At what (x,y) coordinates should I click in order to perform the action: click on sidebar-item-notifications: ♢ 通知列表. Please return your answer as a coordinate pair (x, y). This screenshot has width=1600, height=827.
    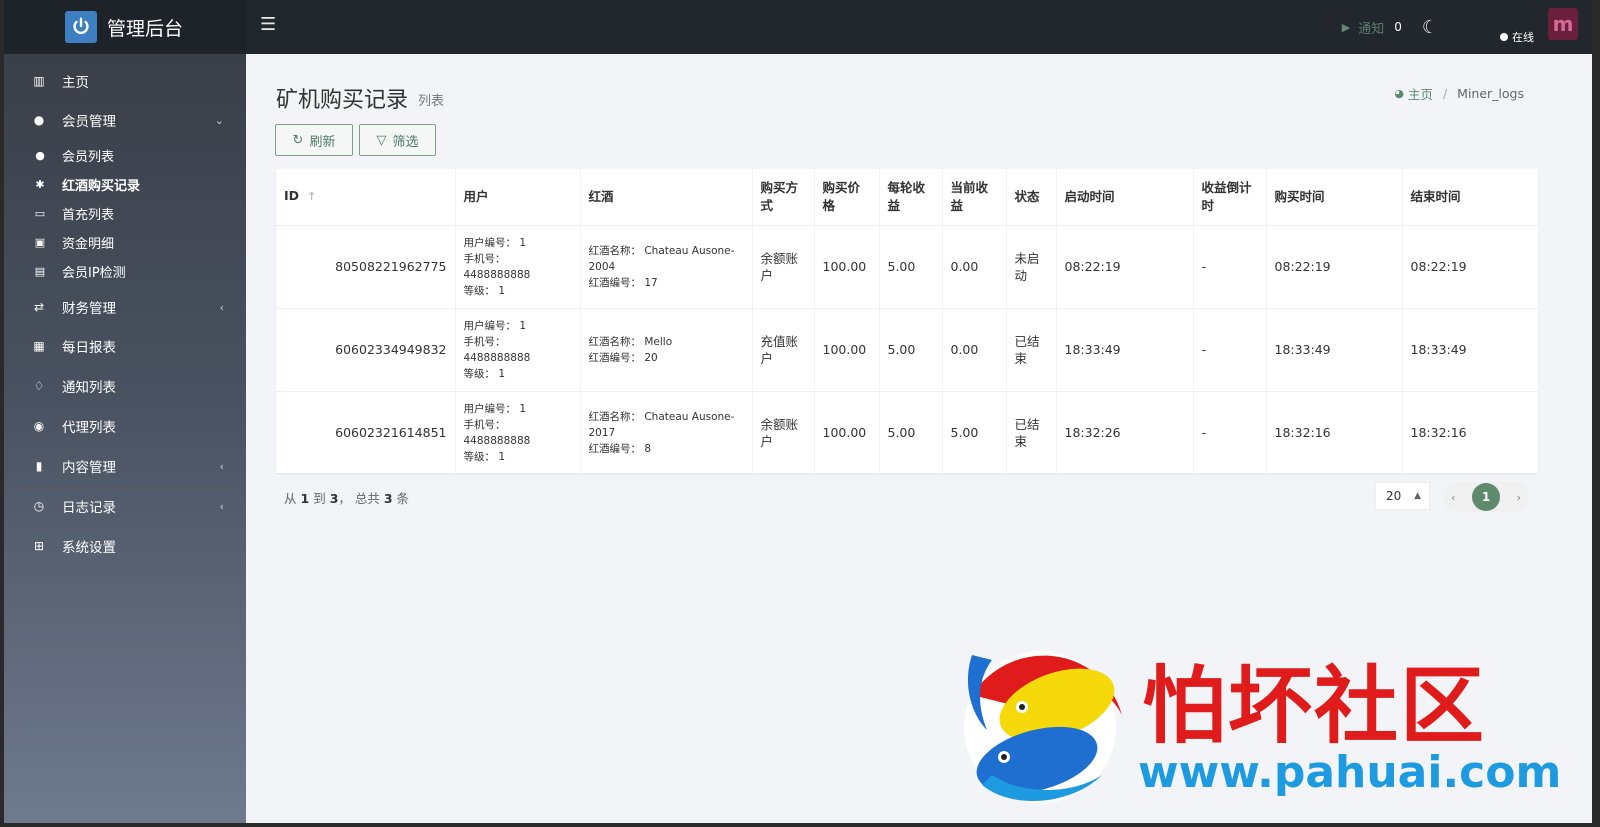
    Looking at the image, I should click on (125, 386).